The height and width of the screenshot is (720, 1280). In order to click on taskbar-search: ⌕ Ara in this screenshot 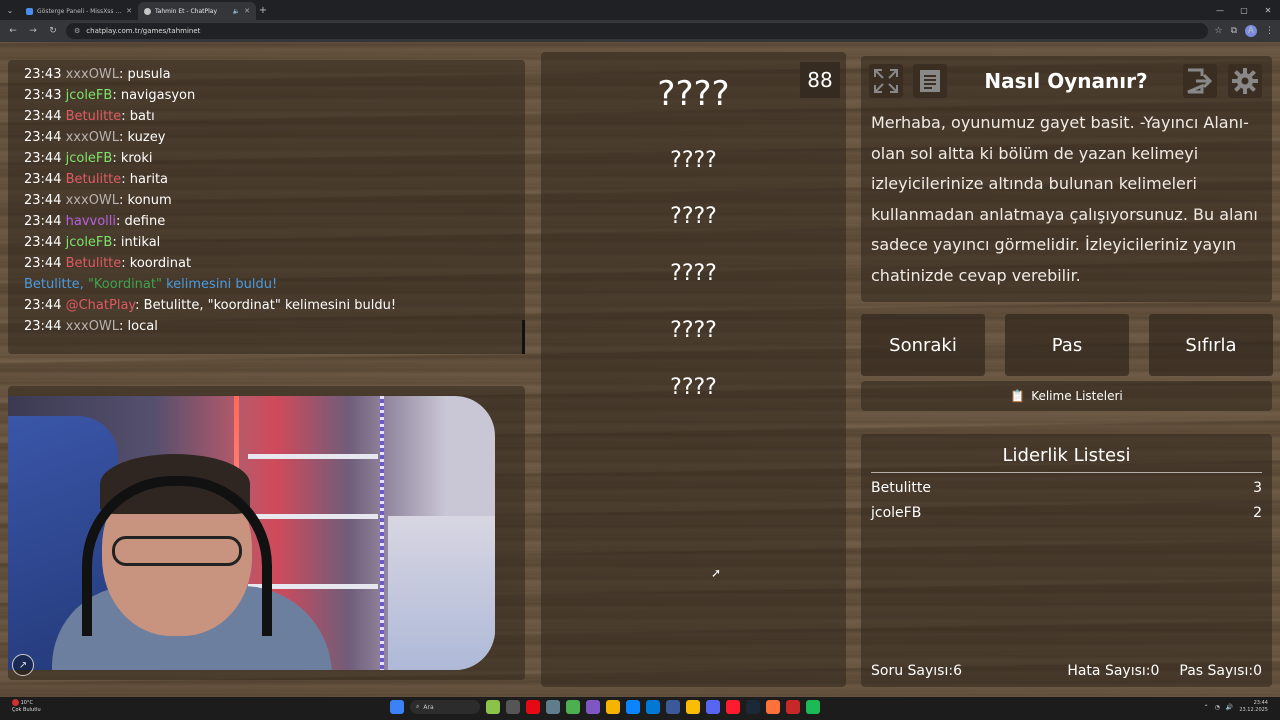, I will do `click(445, 707)`.